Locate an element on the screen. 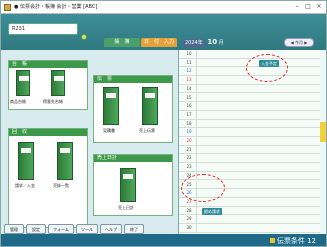 This screenshot has height=247, width=327. calendar-day-number: 28 is located at coordinates (189, 210).